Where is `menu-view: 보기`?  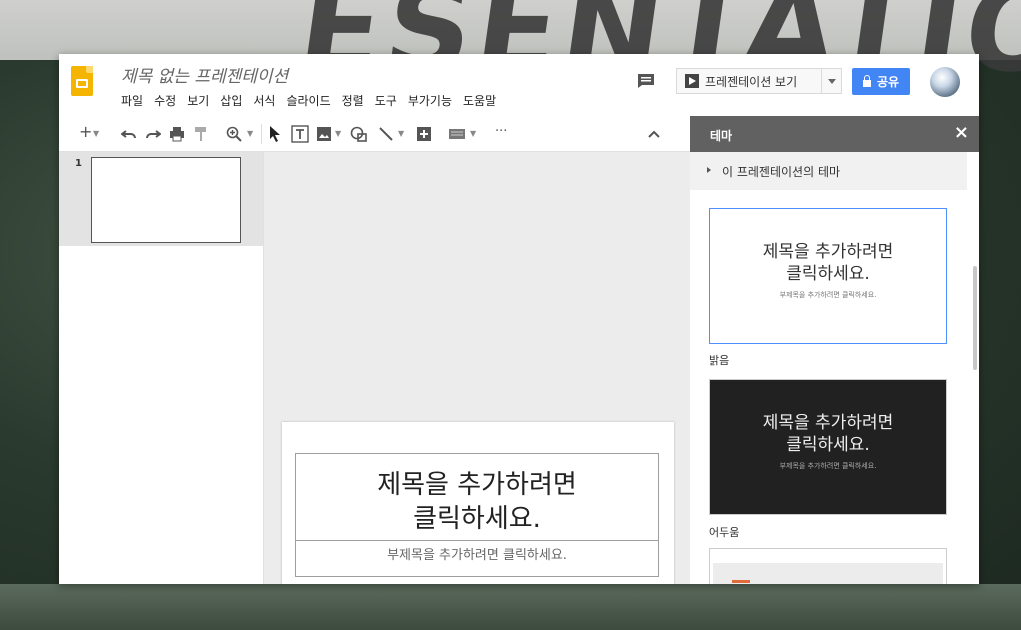 menu-view: 보기 is located at coordinates (200, 100).